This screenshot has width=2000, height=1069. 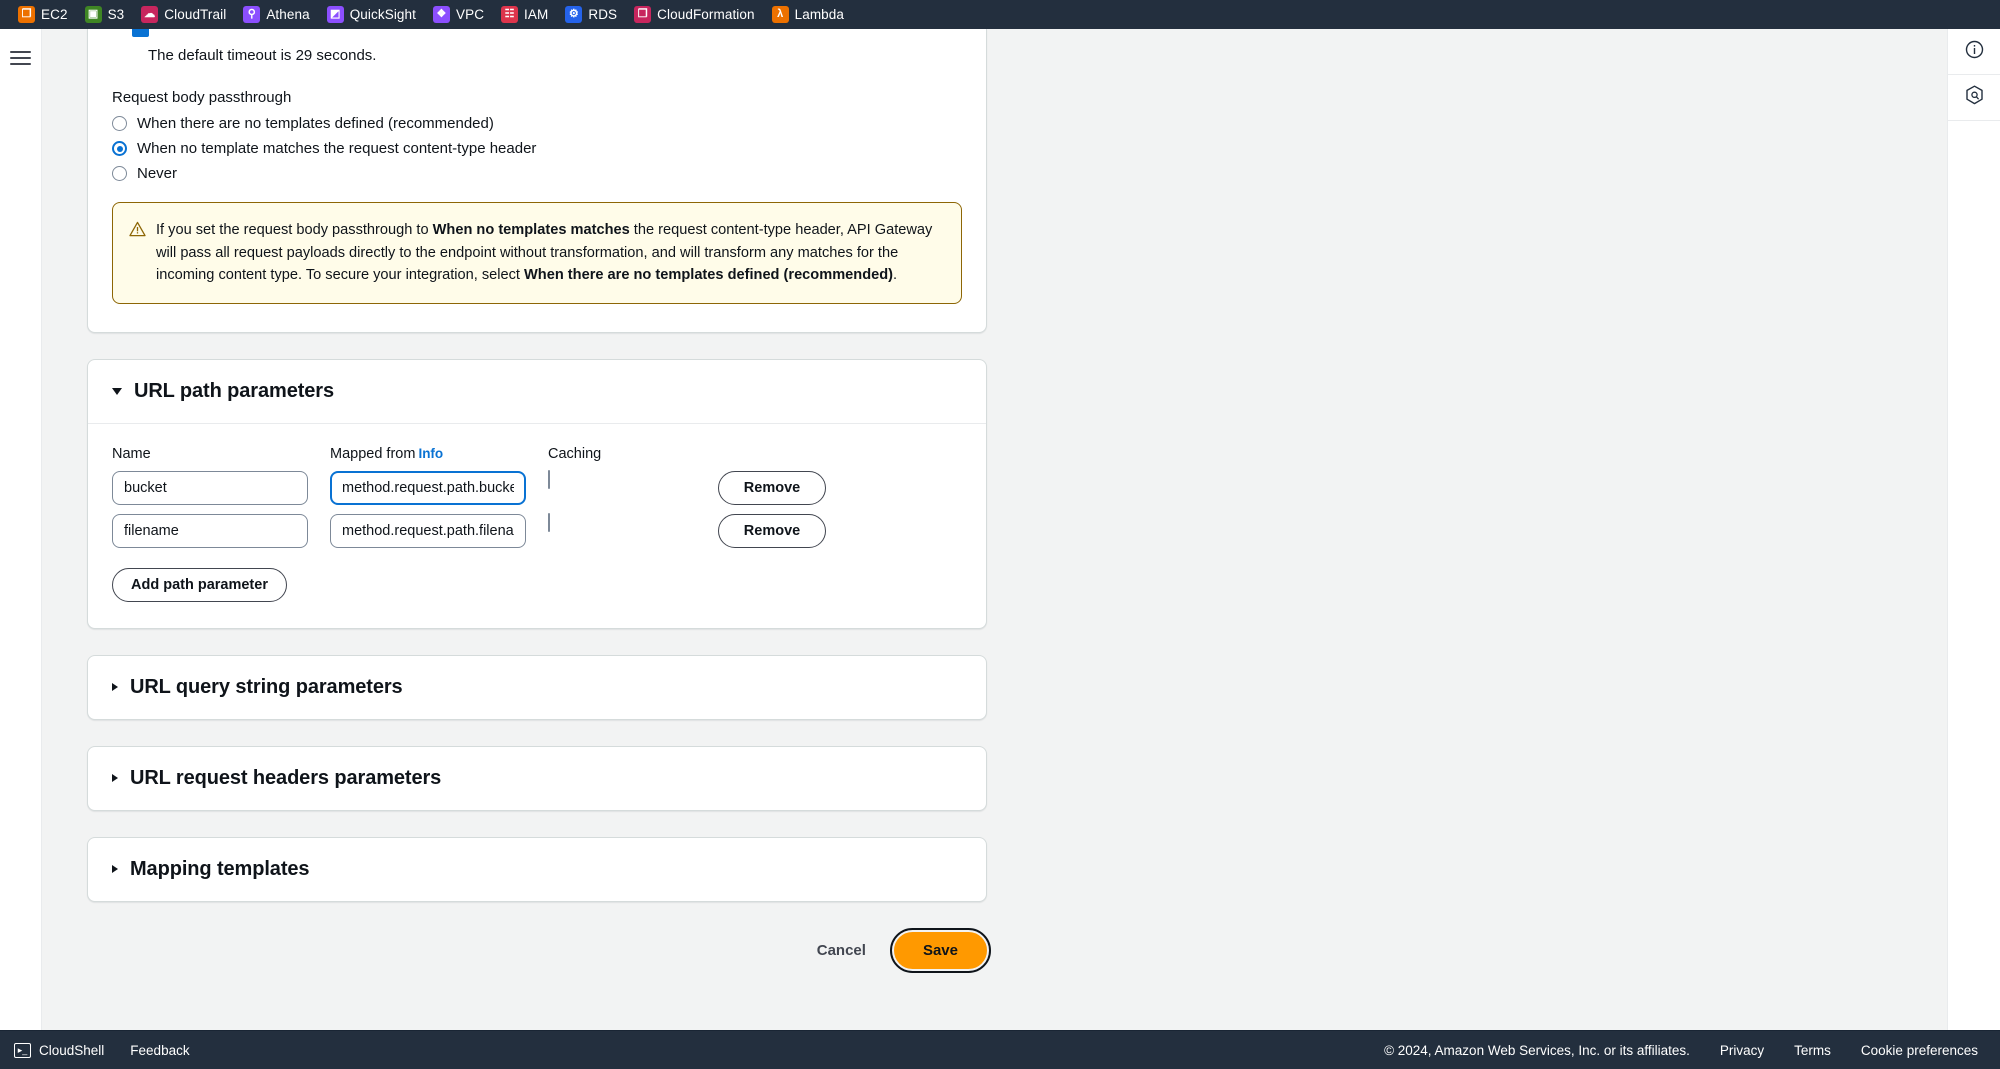 I want to click on quicksight-icon: ◩, so click(x=335, y=14).